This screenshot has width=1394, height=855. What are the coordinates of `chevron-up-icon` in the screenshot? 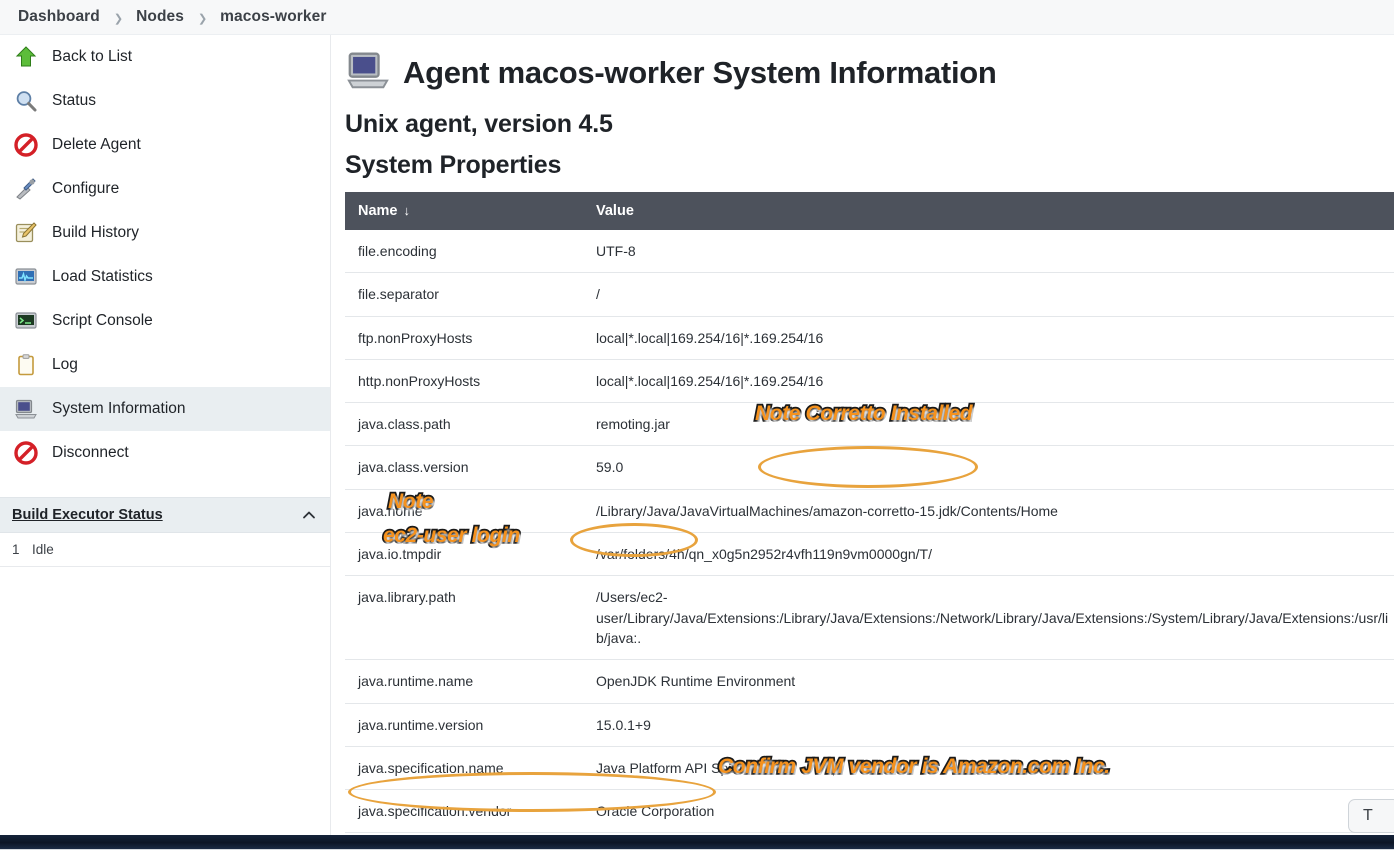 It's located at (309, 515).